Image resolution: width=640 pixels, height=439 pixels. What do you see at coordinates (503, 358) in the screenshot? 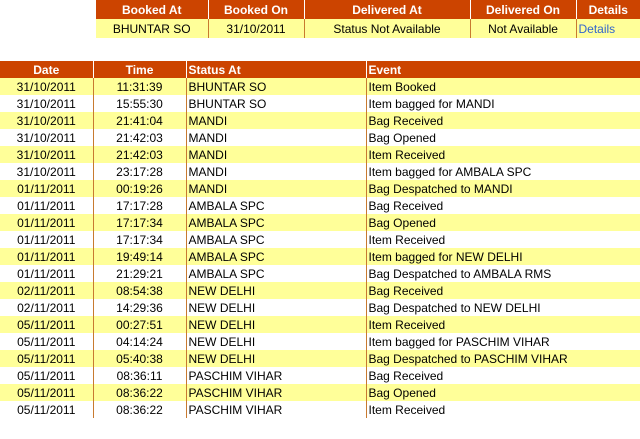
I see `event-description: Bag Despatched to PASCHIM VIHAR` at bounding box center [503, 358].